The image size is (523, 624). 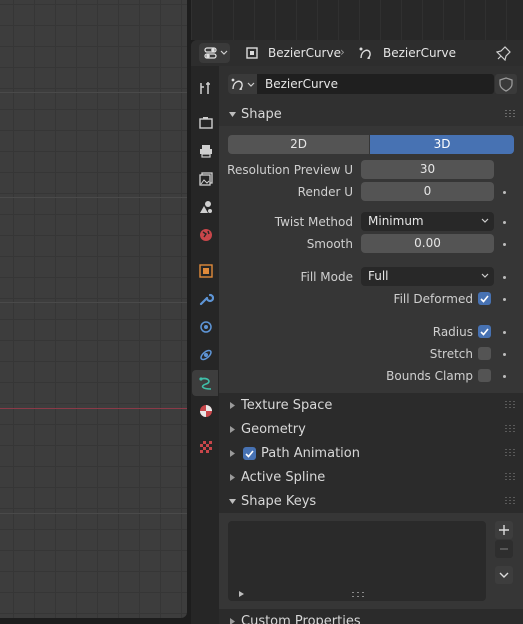 What do you see at coordinates (205, 123) in the screenshot?
I see `render-tab` at bounding box center [205, 123].